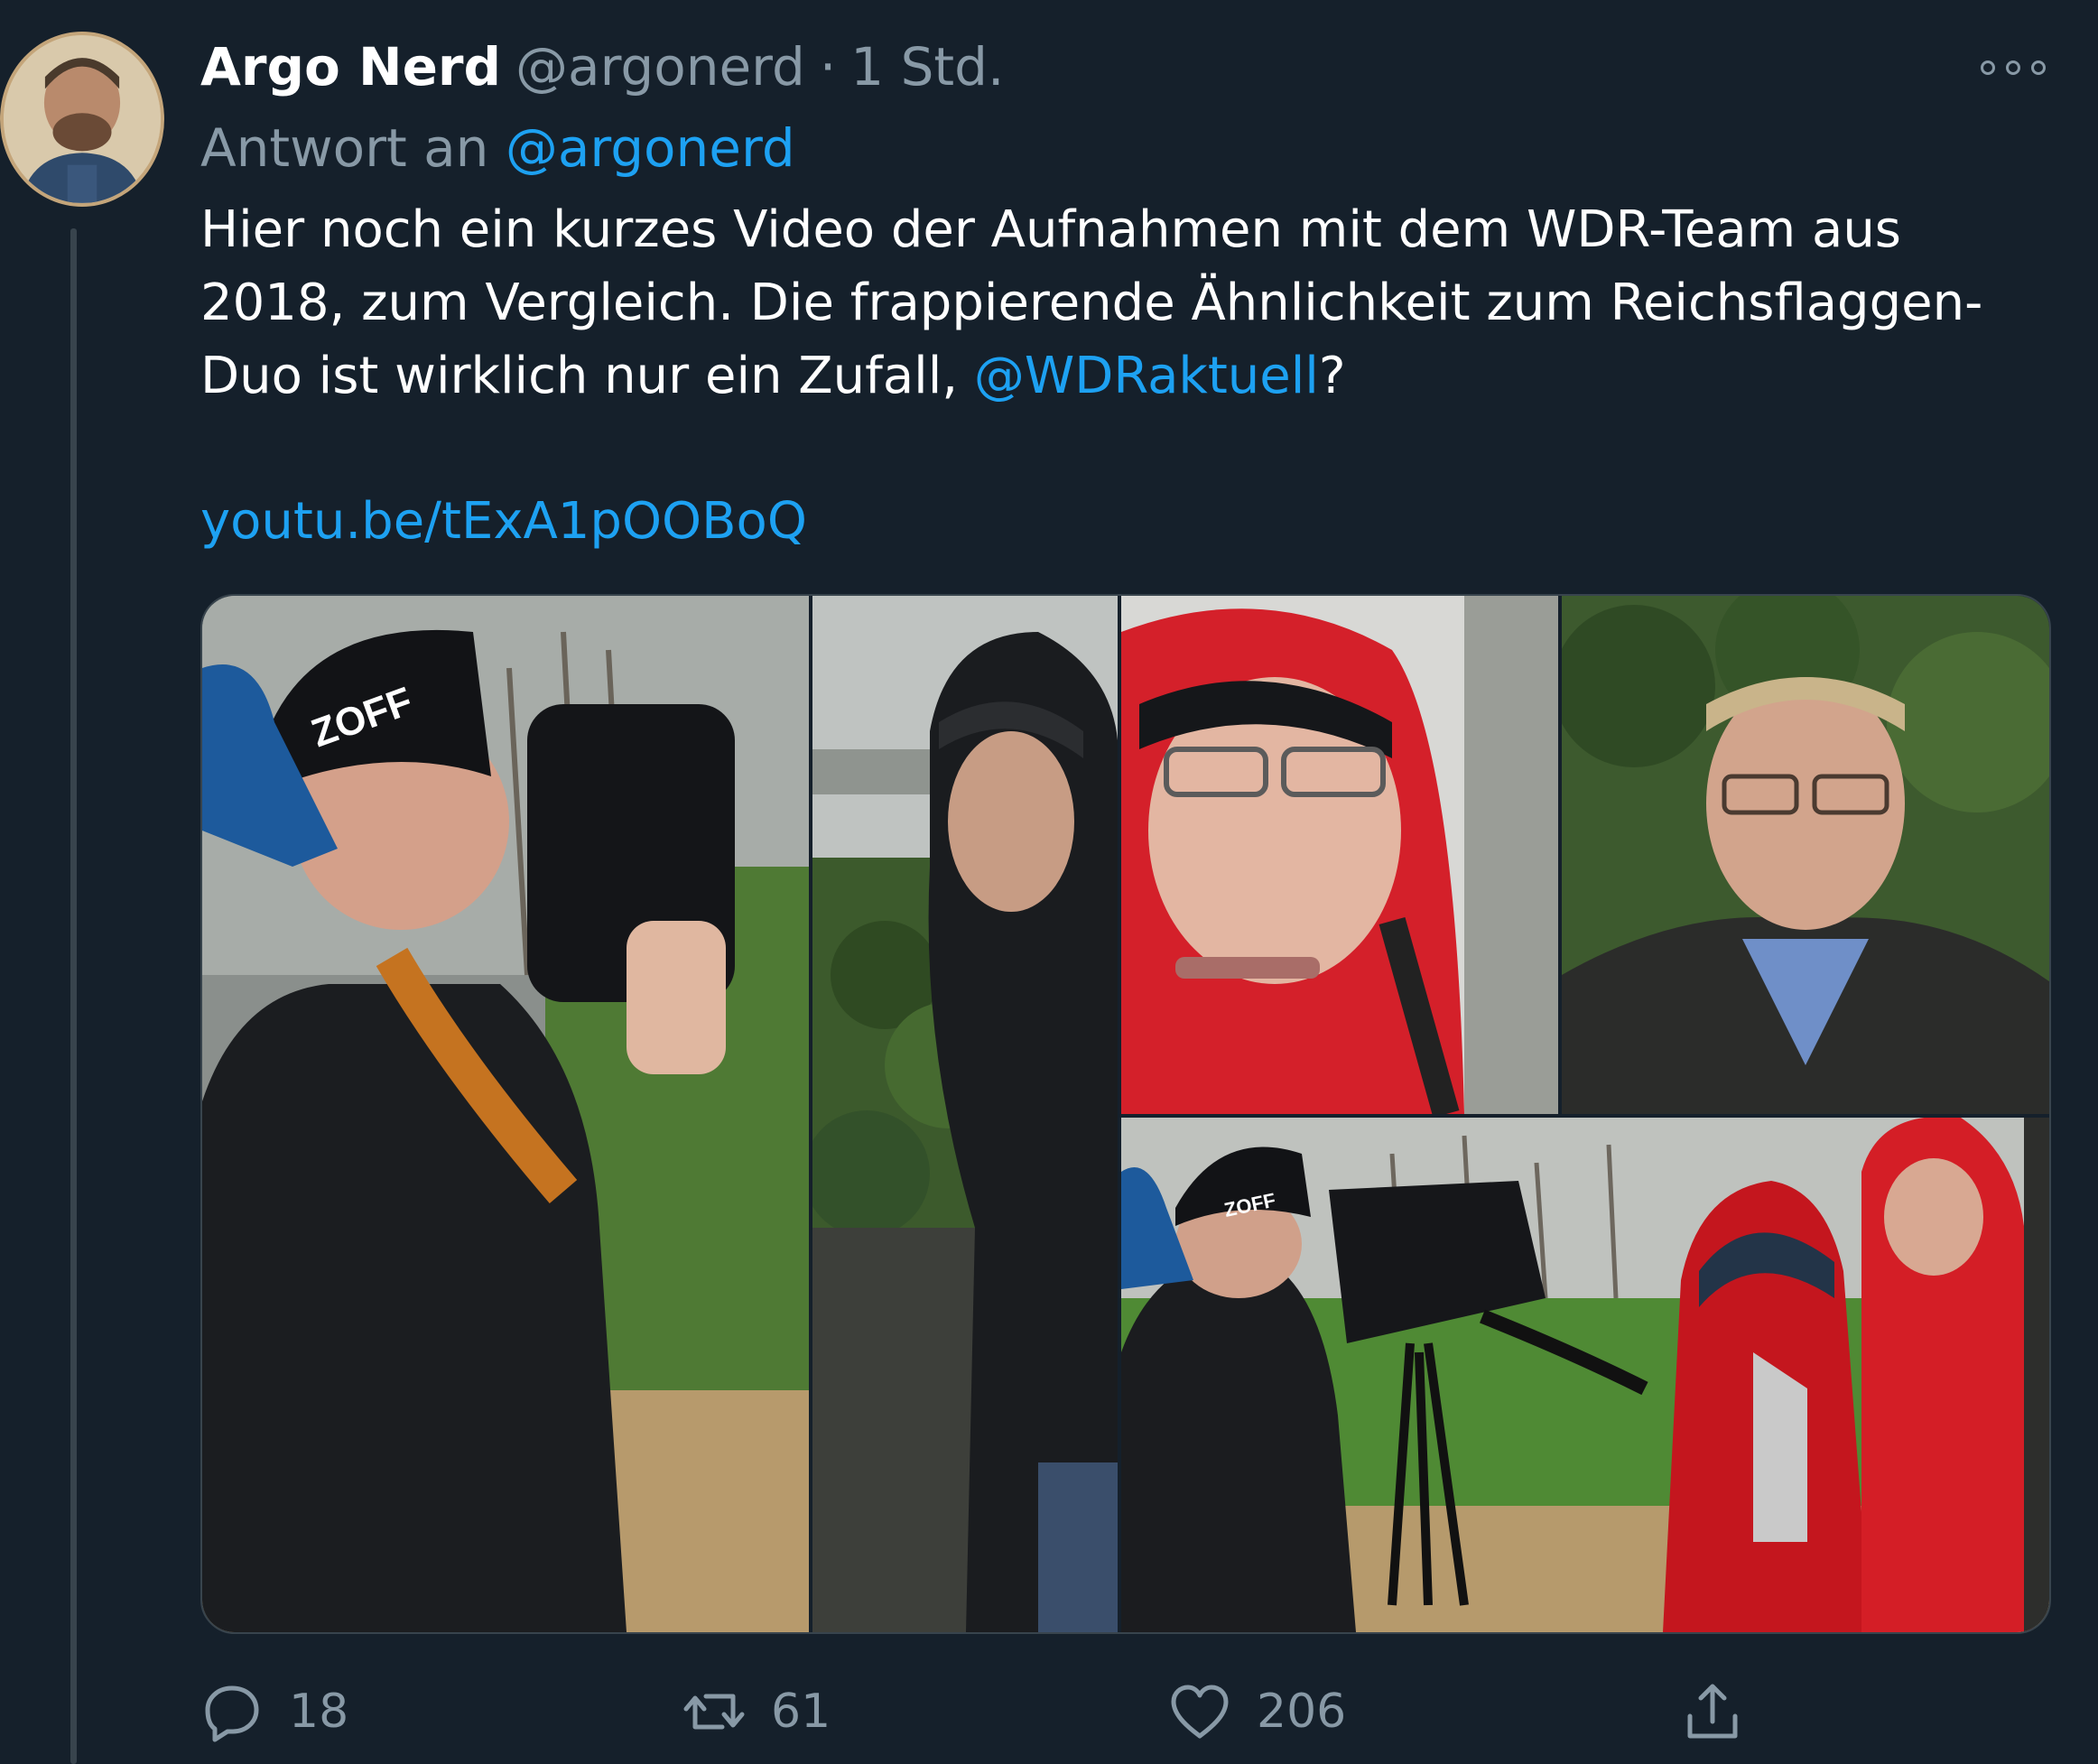  What do you see at coordinates (73, 996) in the screenshot?
I see `thread-connector-line` at bounding box center [73, 996].